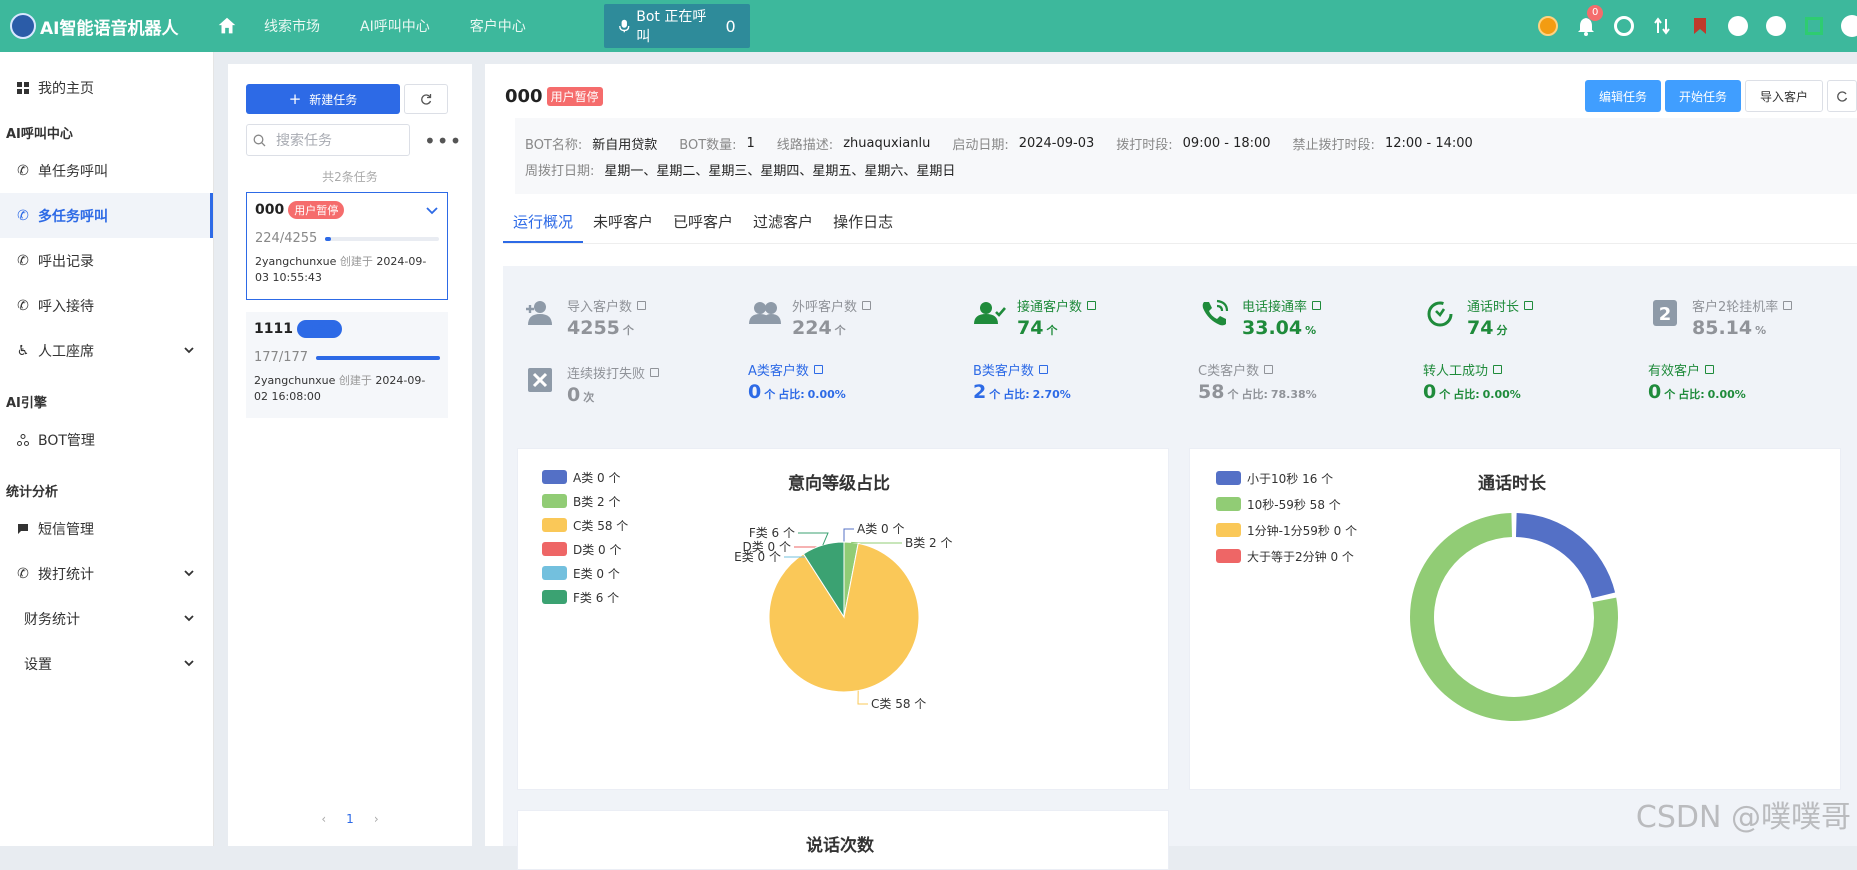 Image resolution: width=1857 pixels, height=870 pixels. Describe the element at coordinates (356, 261) in the screenshot. I see `created-label: 创建于` at that location.